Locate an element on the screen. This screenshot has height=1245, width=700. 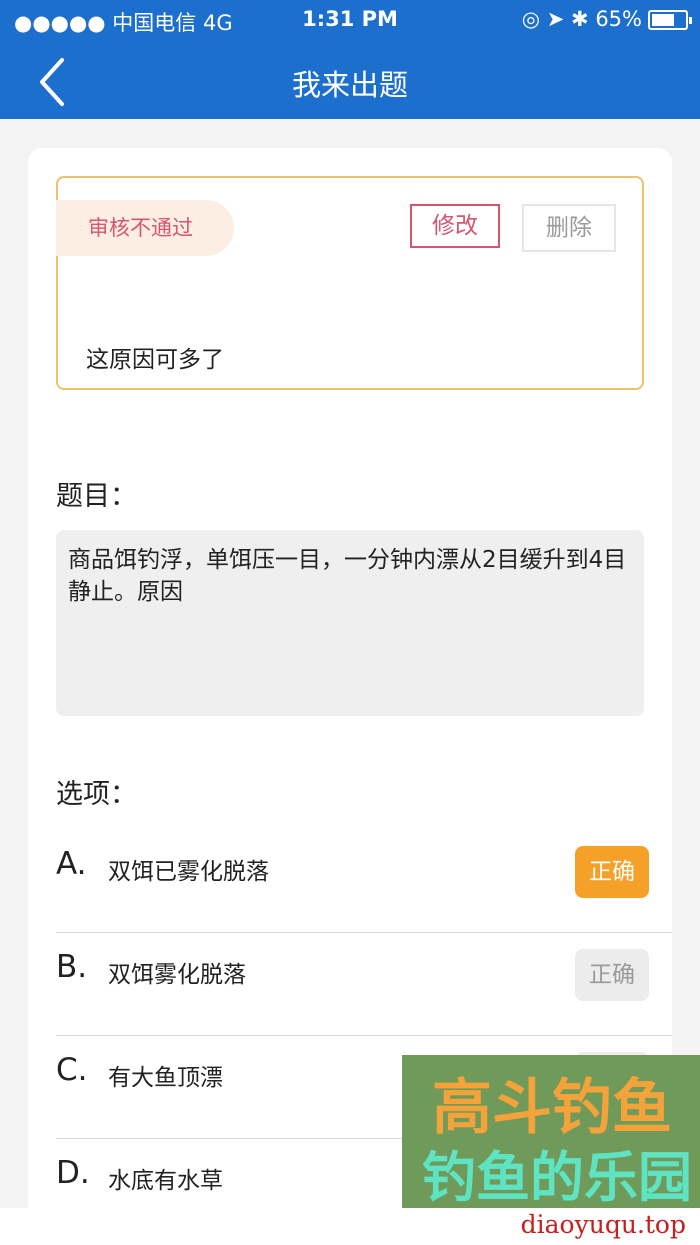
option-text: 双饵雾化脱落 is located at coordinates (177, 975).